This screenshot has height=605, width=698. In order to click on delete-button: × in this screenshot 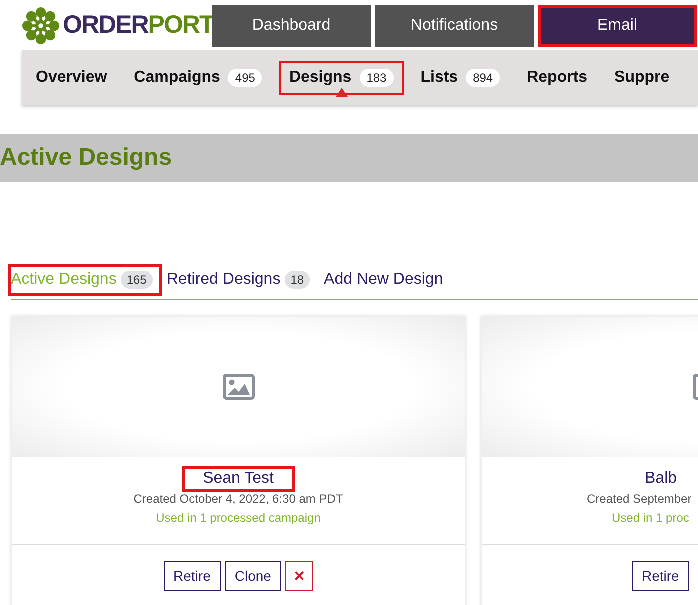, I will do `click(299, 576)`.